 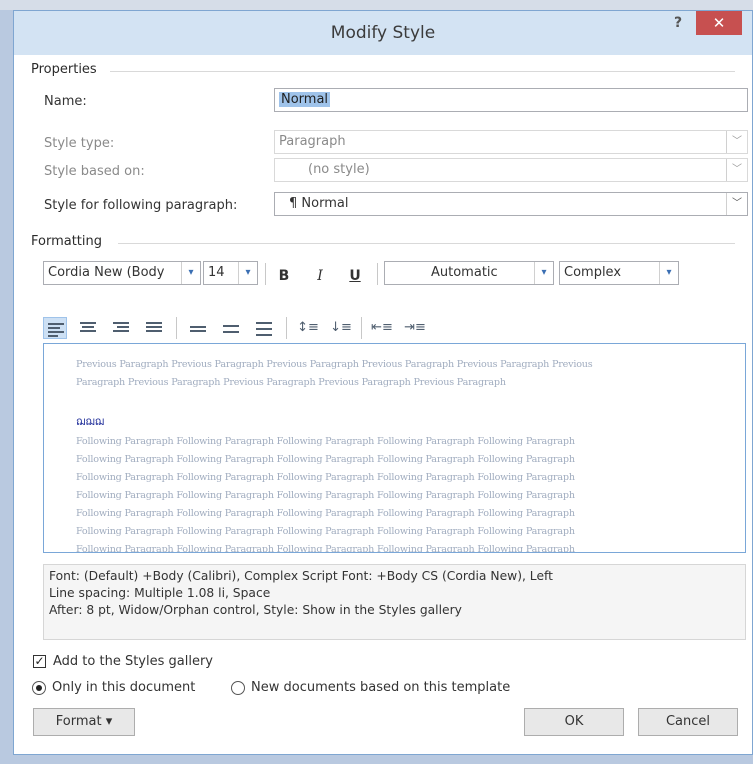 I want to click on formatting-divider, so click(x=426, y=243).